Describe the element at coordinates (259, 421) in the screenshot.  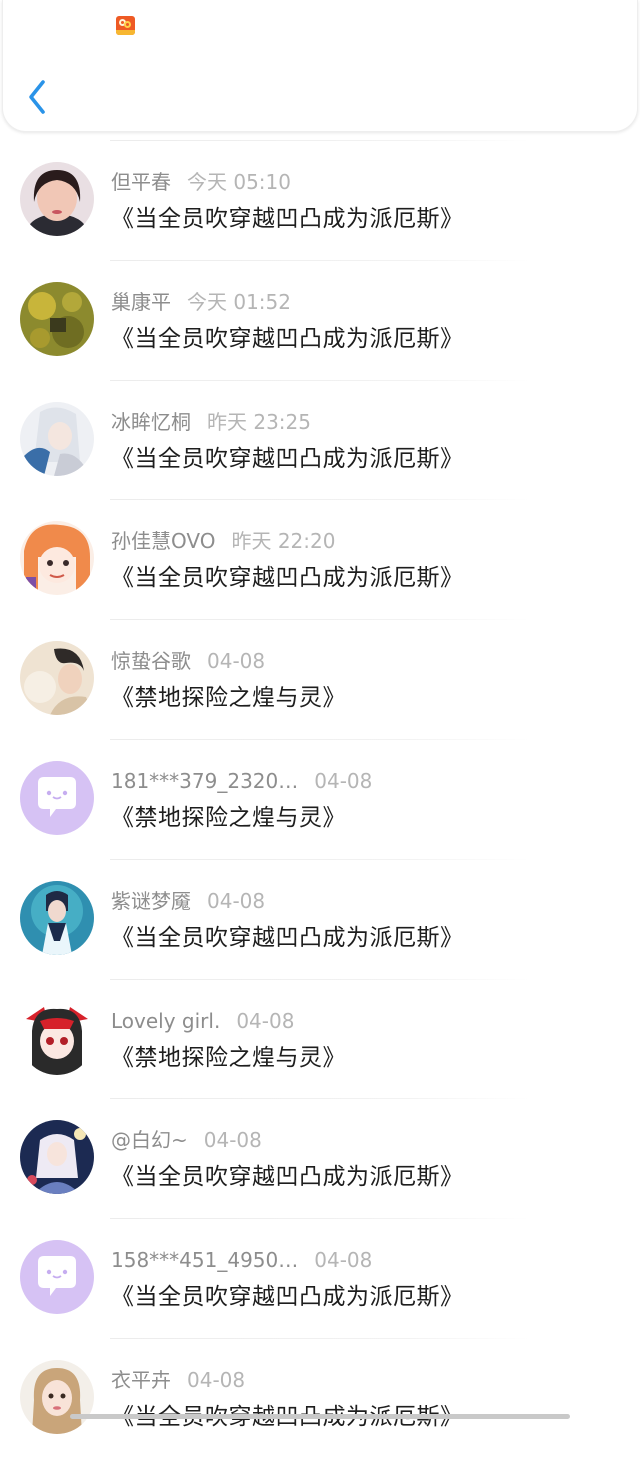
I see `timestamp: 昨天 23:25` at that location.